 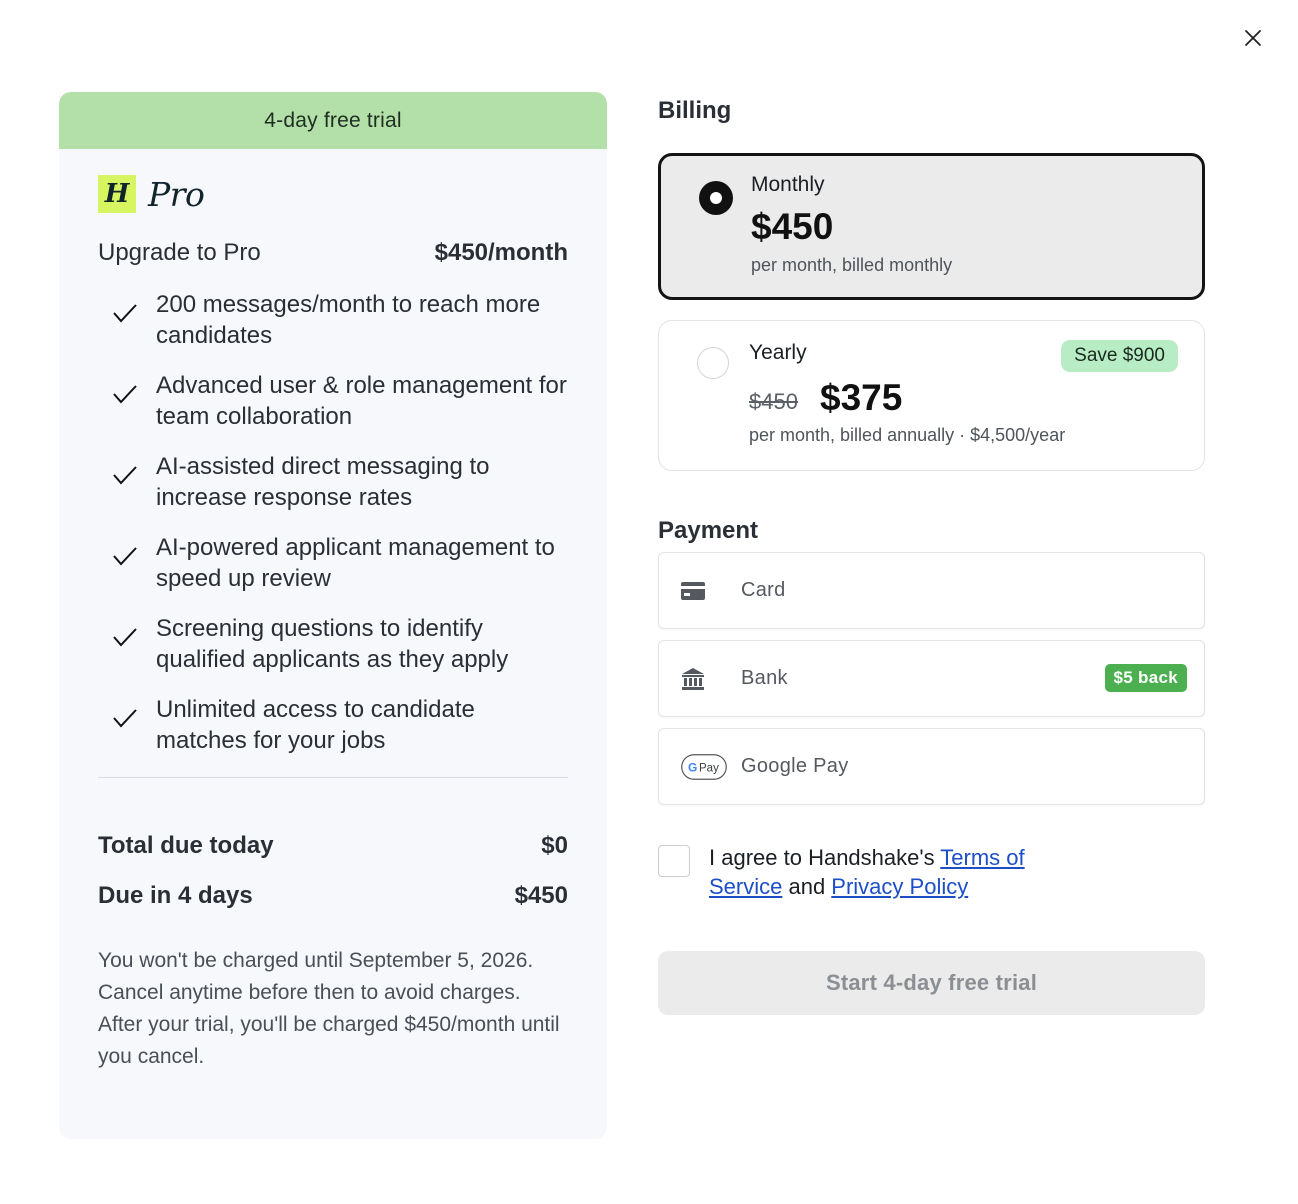 I want to click on billing-option-subtitle: per month, billed monthly, so click(x=852, y=265).